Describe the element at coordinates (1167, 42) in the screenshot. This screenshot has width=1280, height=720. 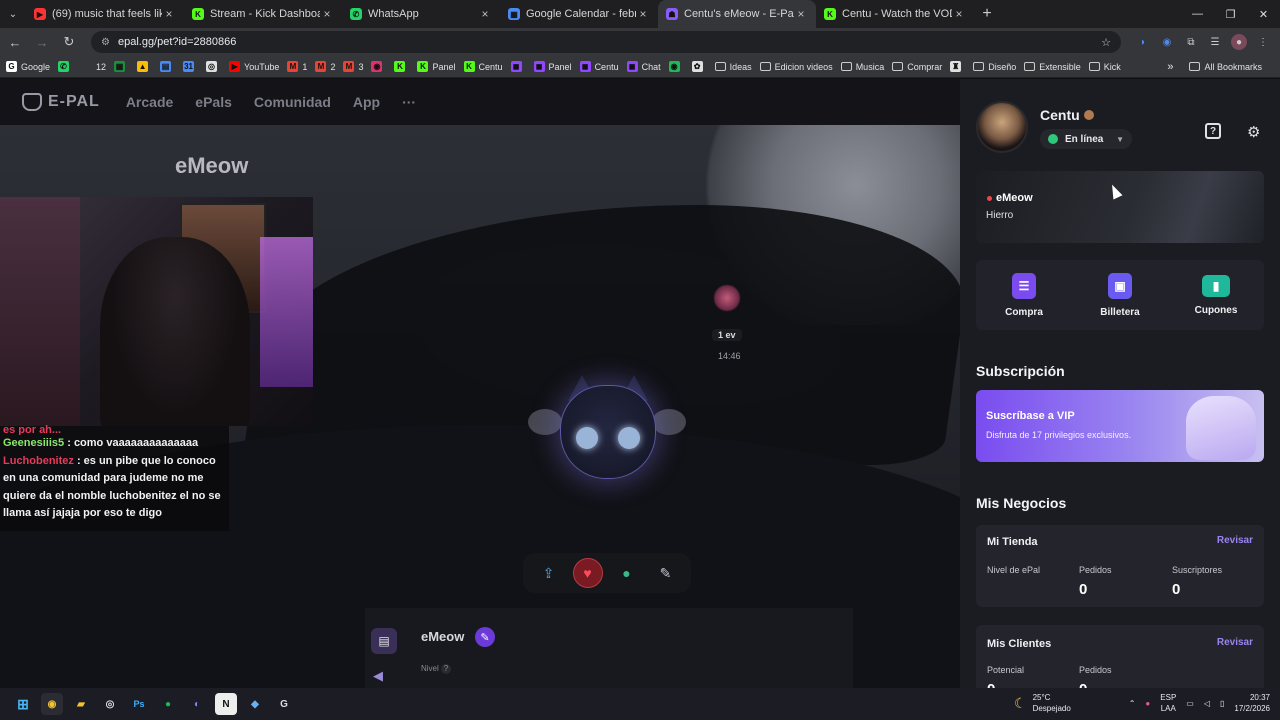
I see `extension-icon: ◉` at that location.